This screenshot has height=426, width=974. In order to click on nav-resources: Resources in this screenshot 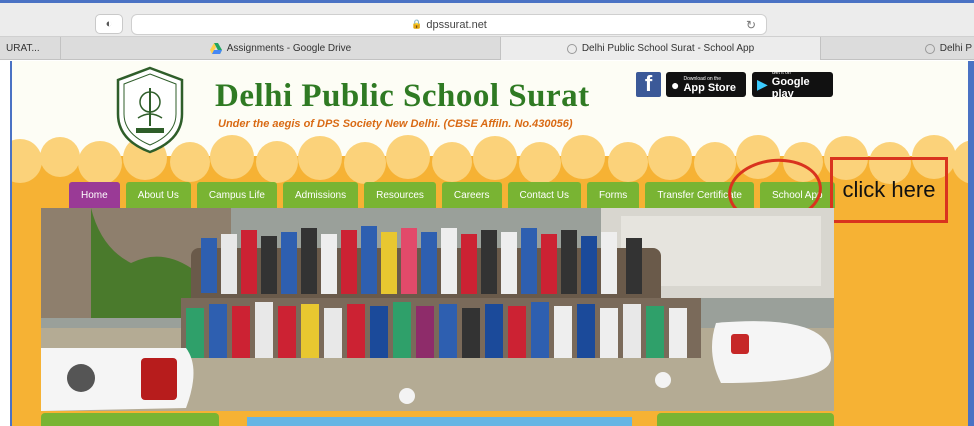, I will do `click(400, 195)`.